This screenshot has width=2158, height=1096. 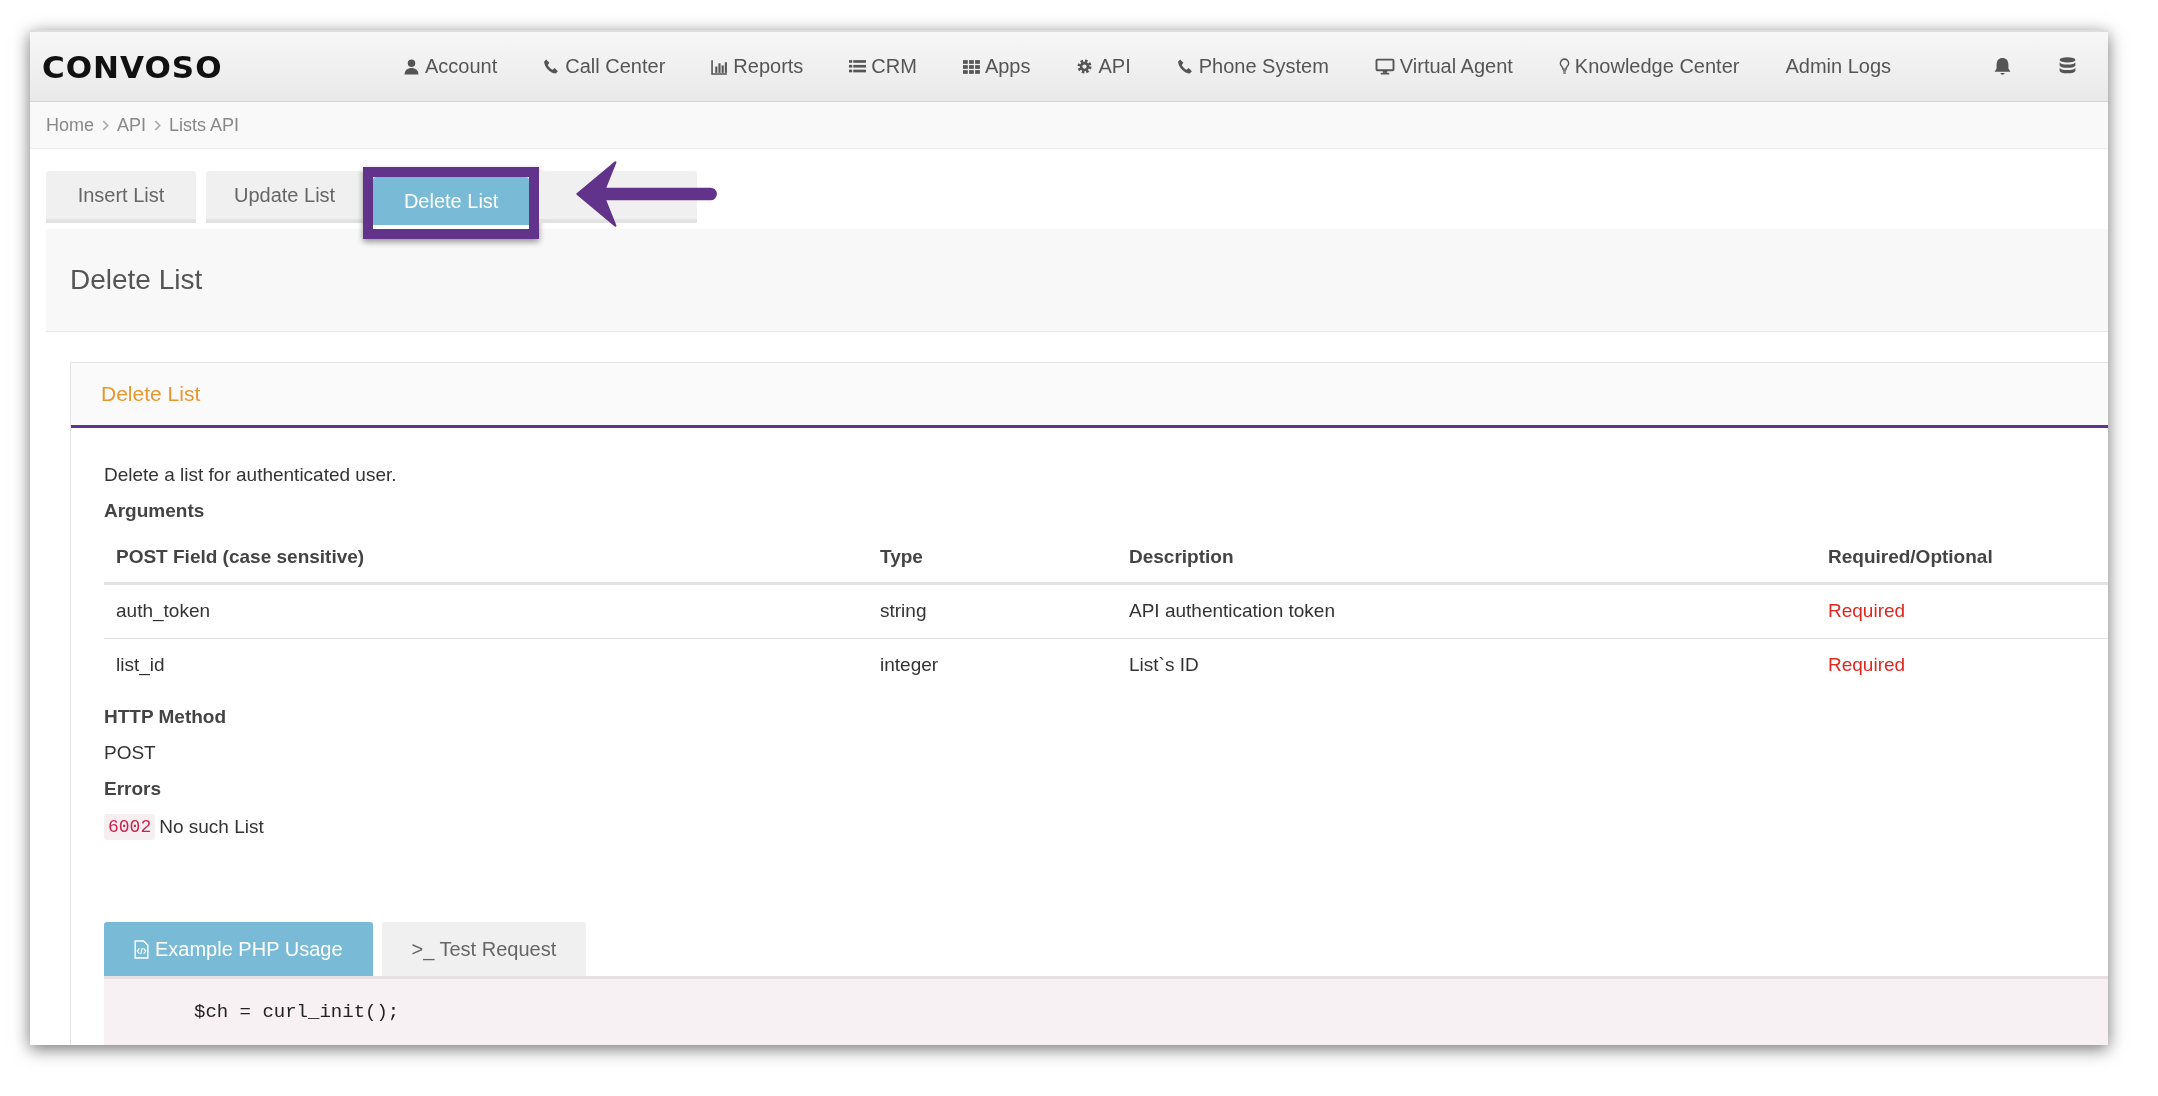 What do you see at coordinates (486, 611) in the screenshot?
I see `table-cell: auth_token` at bounding box center [486, 611].